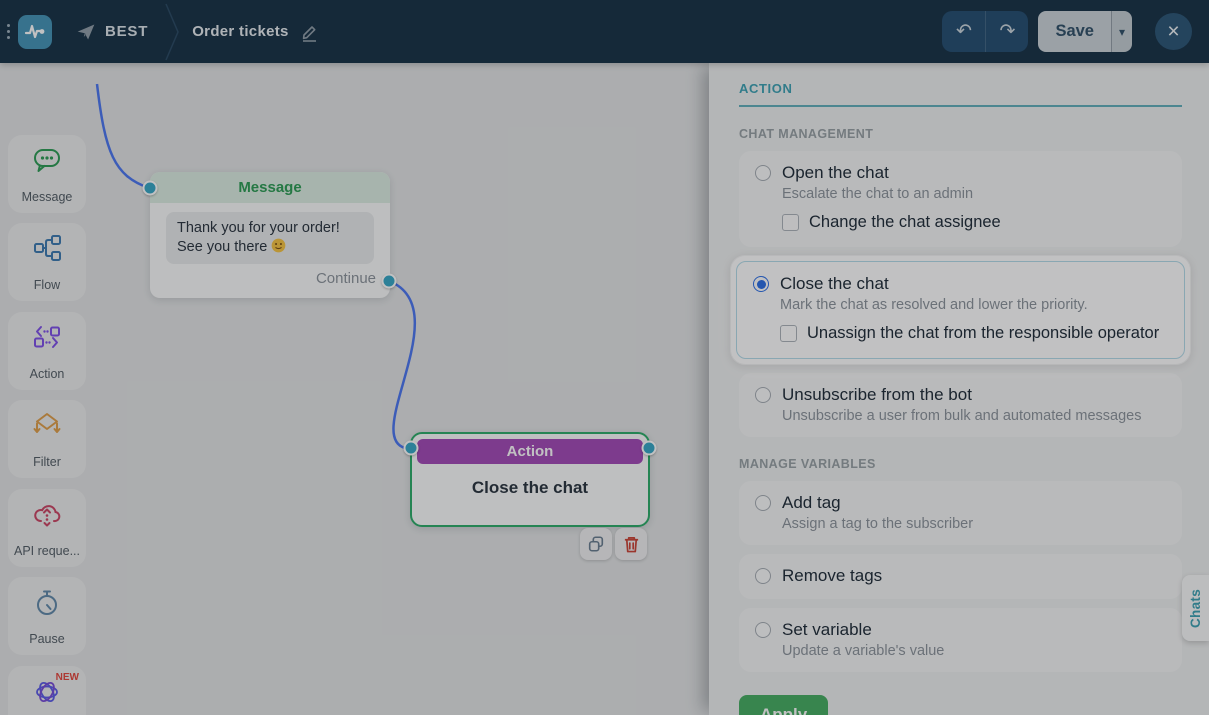  What do you see at coordinates (278, 245) in the screenshot?
I see `slightly-smiling-face-emoji` at bounding box center [278, 245].